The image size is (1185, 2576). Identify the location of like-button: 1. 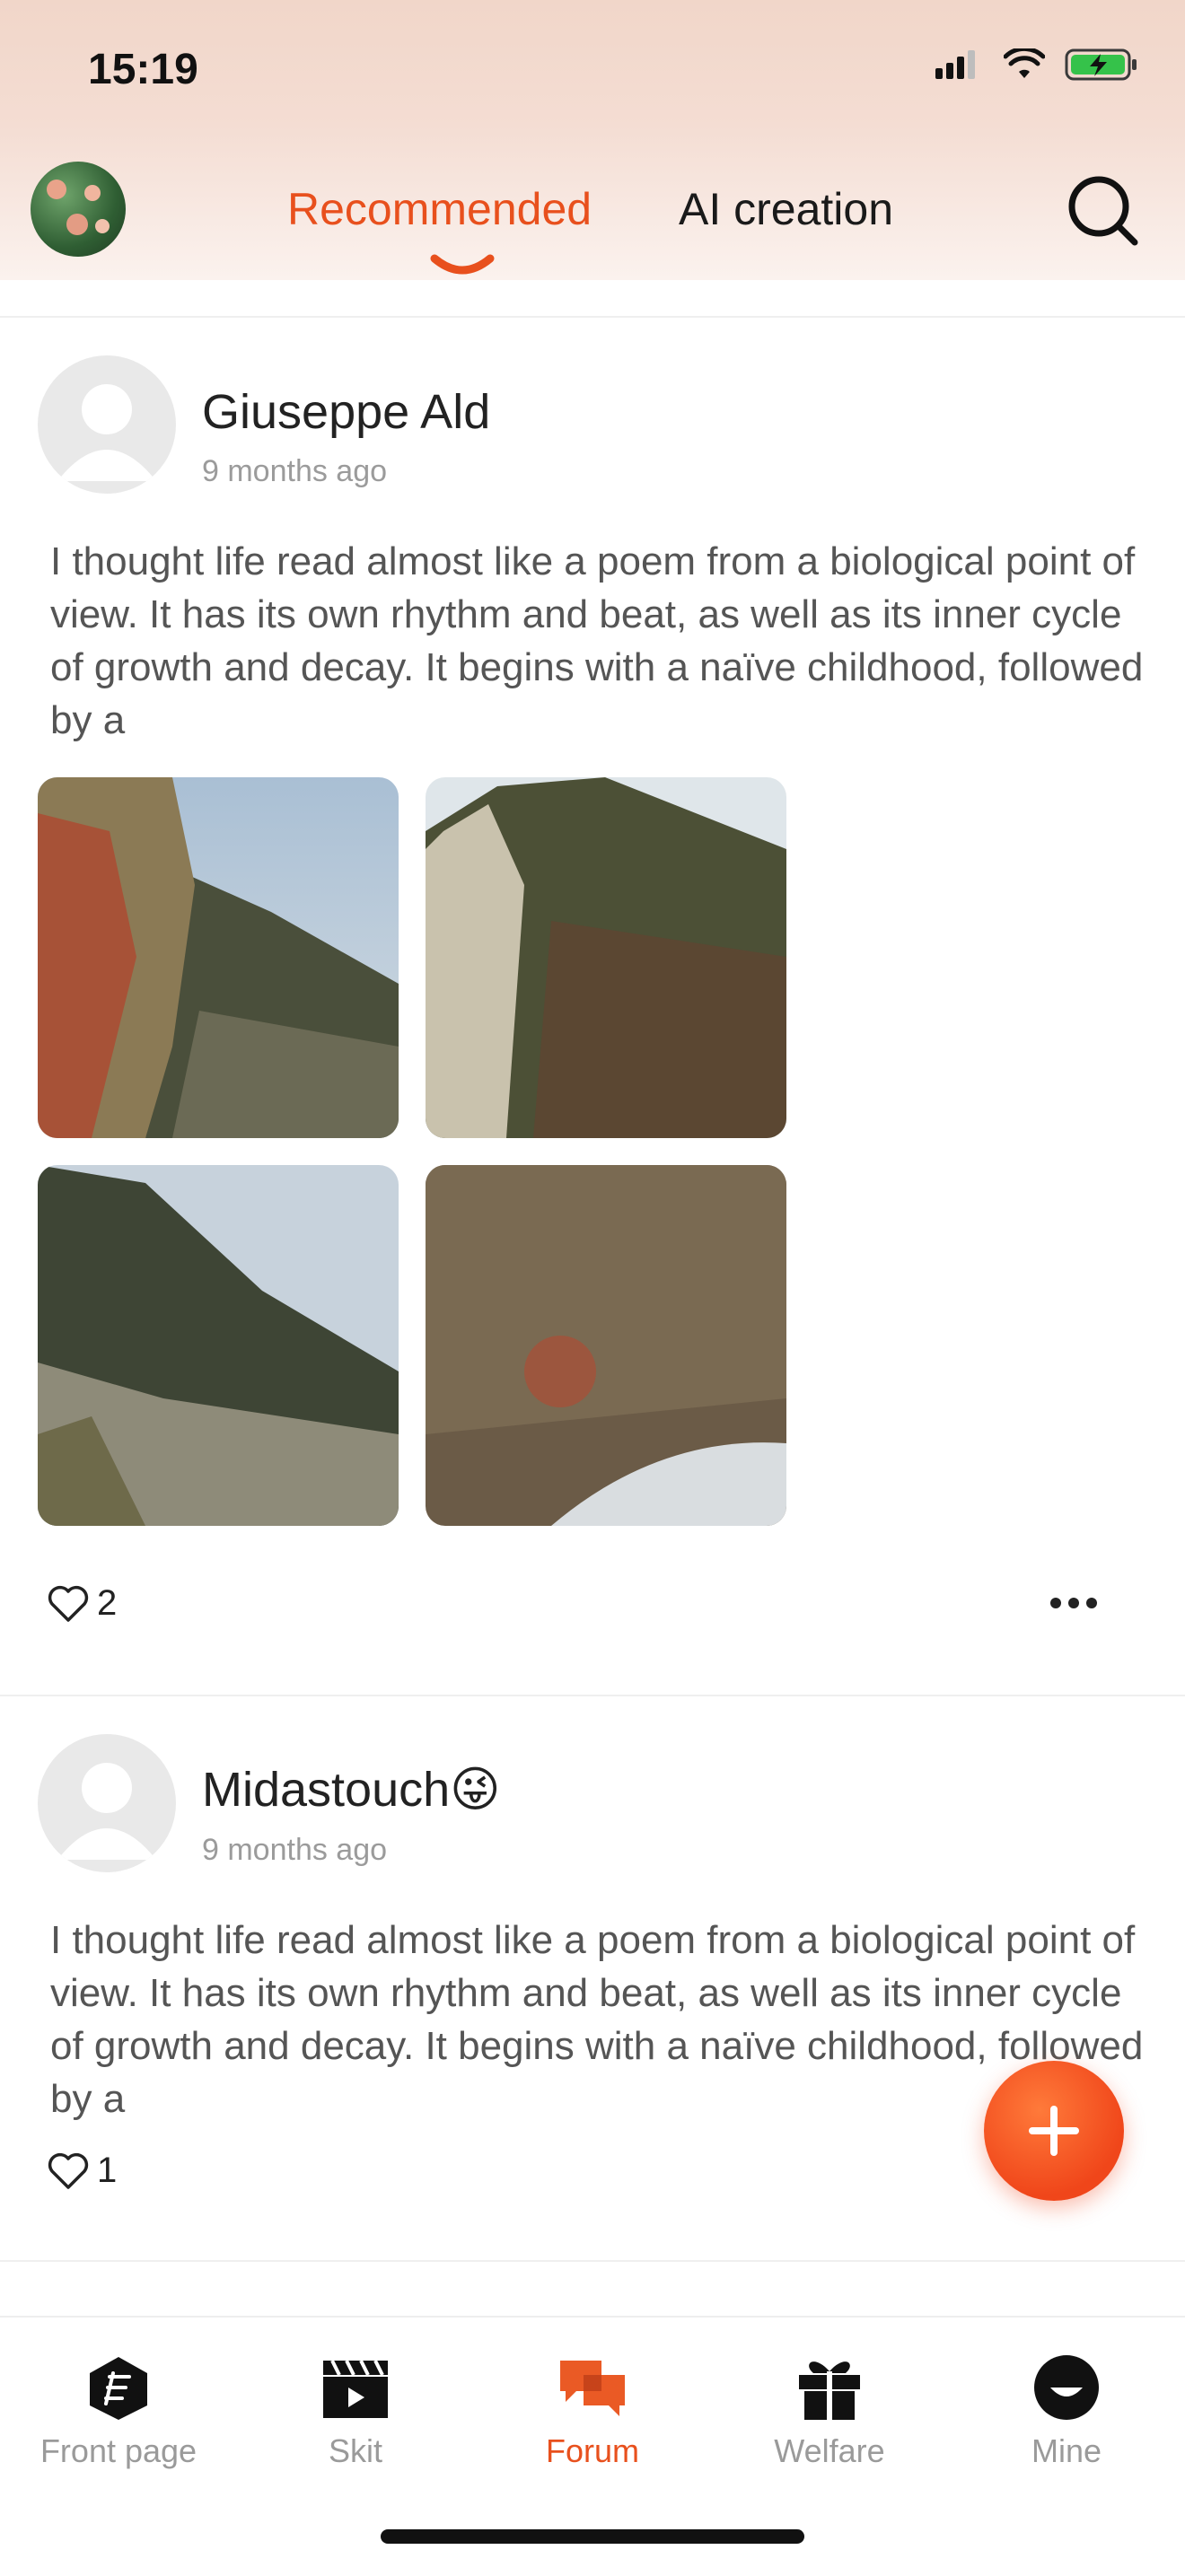
(82, 2171).